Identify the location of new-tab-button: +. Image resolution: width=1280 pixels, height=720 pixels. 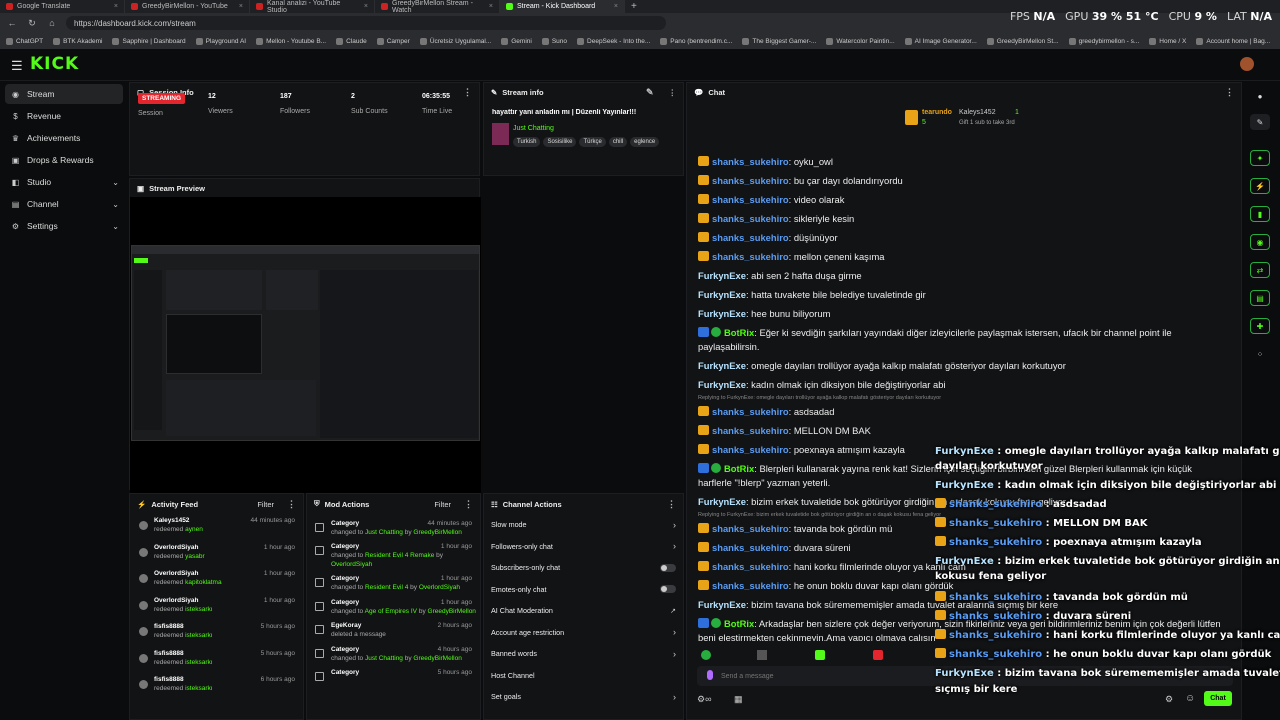
(634, 6).